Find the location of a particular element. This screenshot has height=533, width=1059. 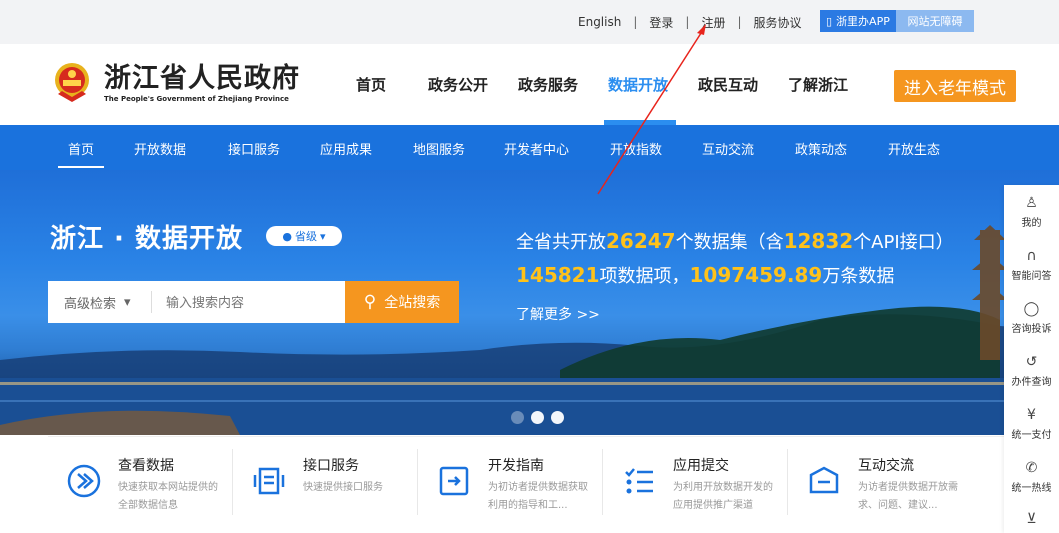

data-view-icon is located at coordinates (84, 481).